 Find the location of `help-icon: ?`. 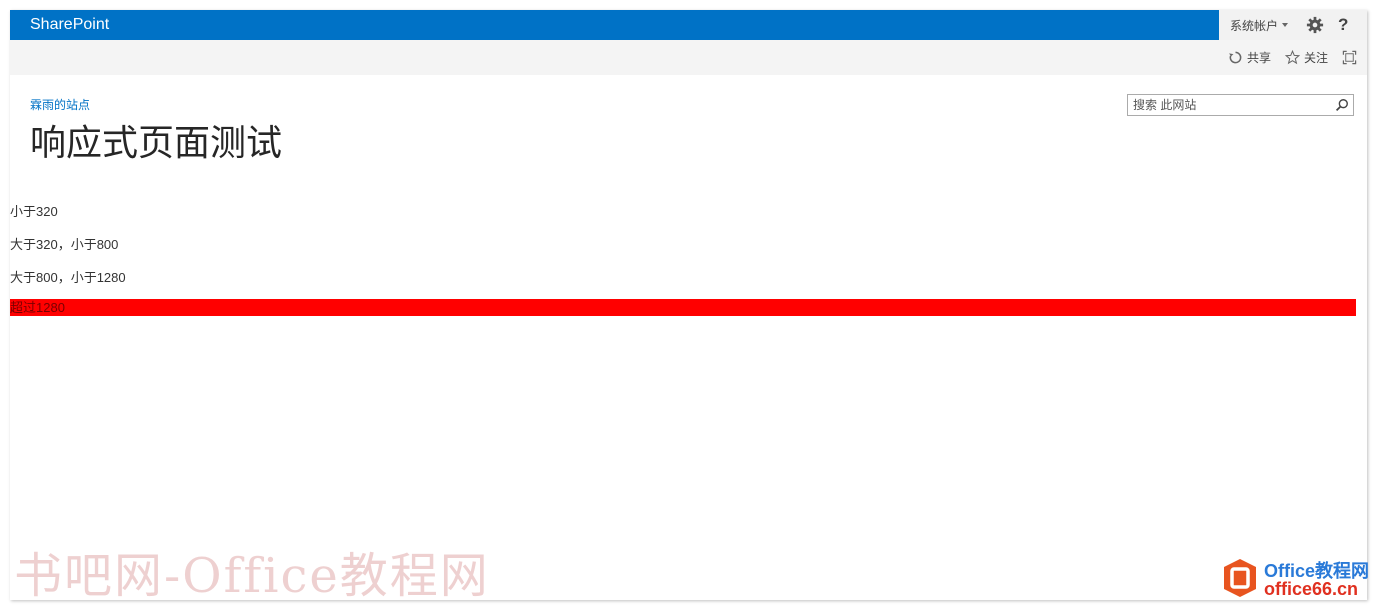

help-icon: ? is located at coordinates (1343, 25).